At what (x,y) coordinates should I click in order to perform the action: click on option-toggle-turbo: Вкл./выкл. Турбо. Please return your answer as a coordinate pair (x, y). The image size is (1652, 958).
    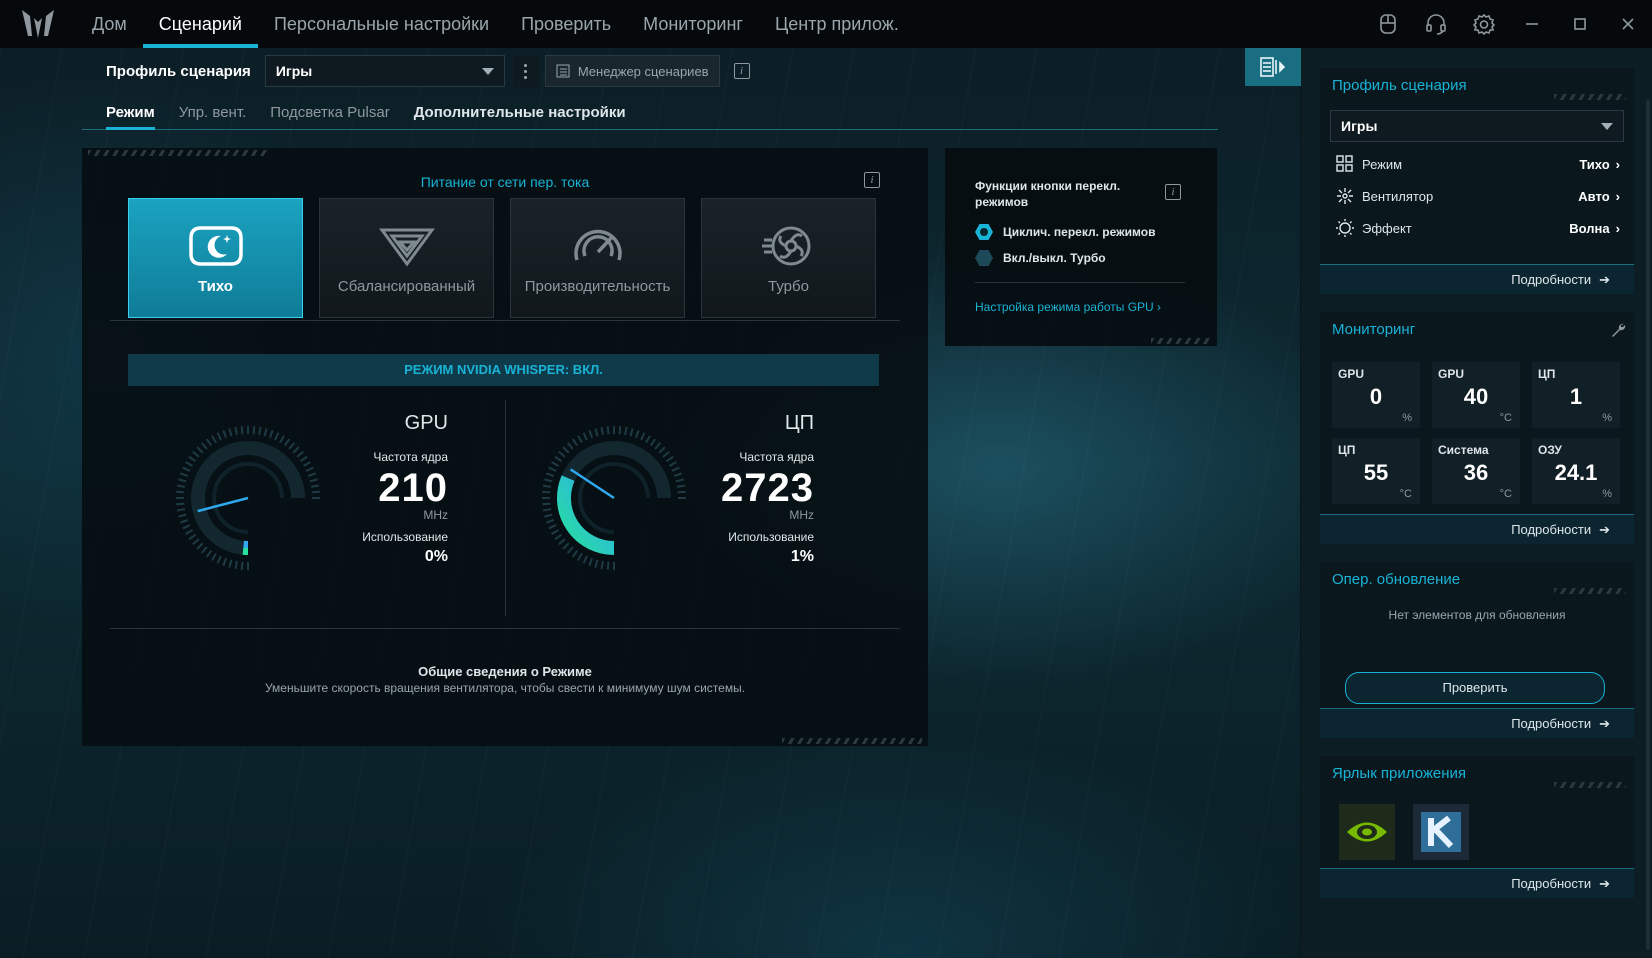
    Looking at the image, I should click on (1040, 258).